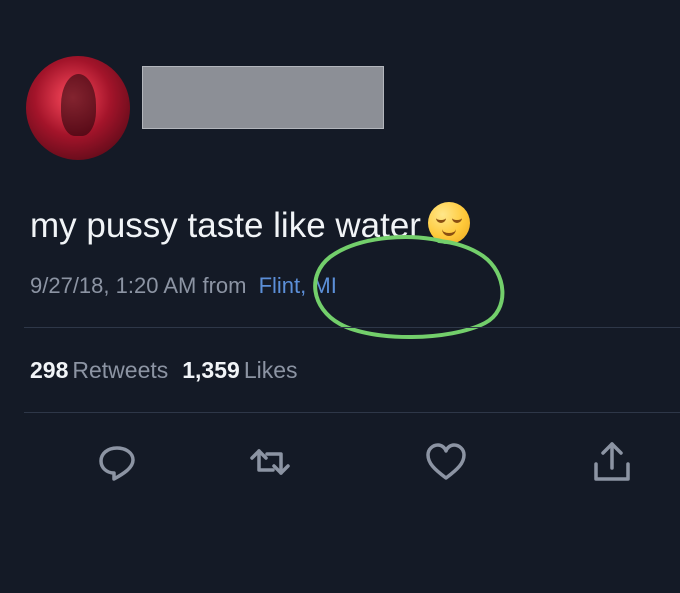 This screenshot has height=593, width=680. What do you see at coordinates (340, 462) in the screenshot?
I see `tweet-actions` at bounding box center [340, 462].